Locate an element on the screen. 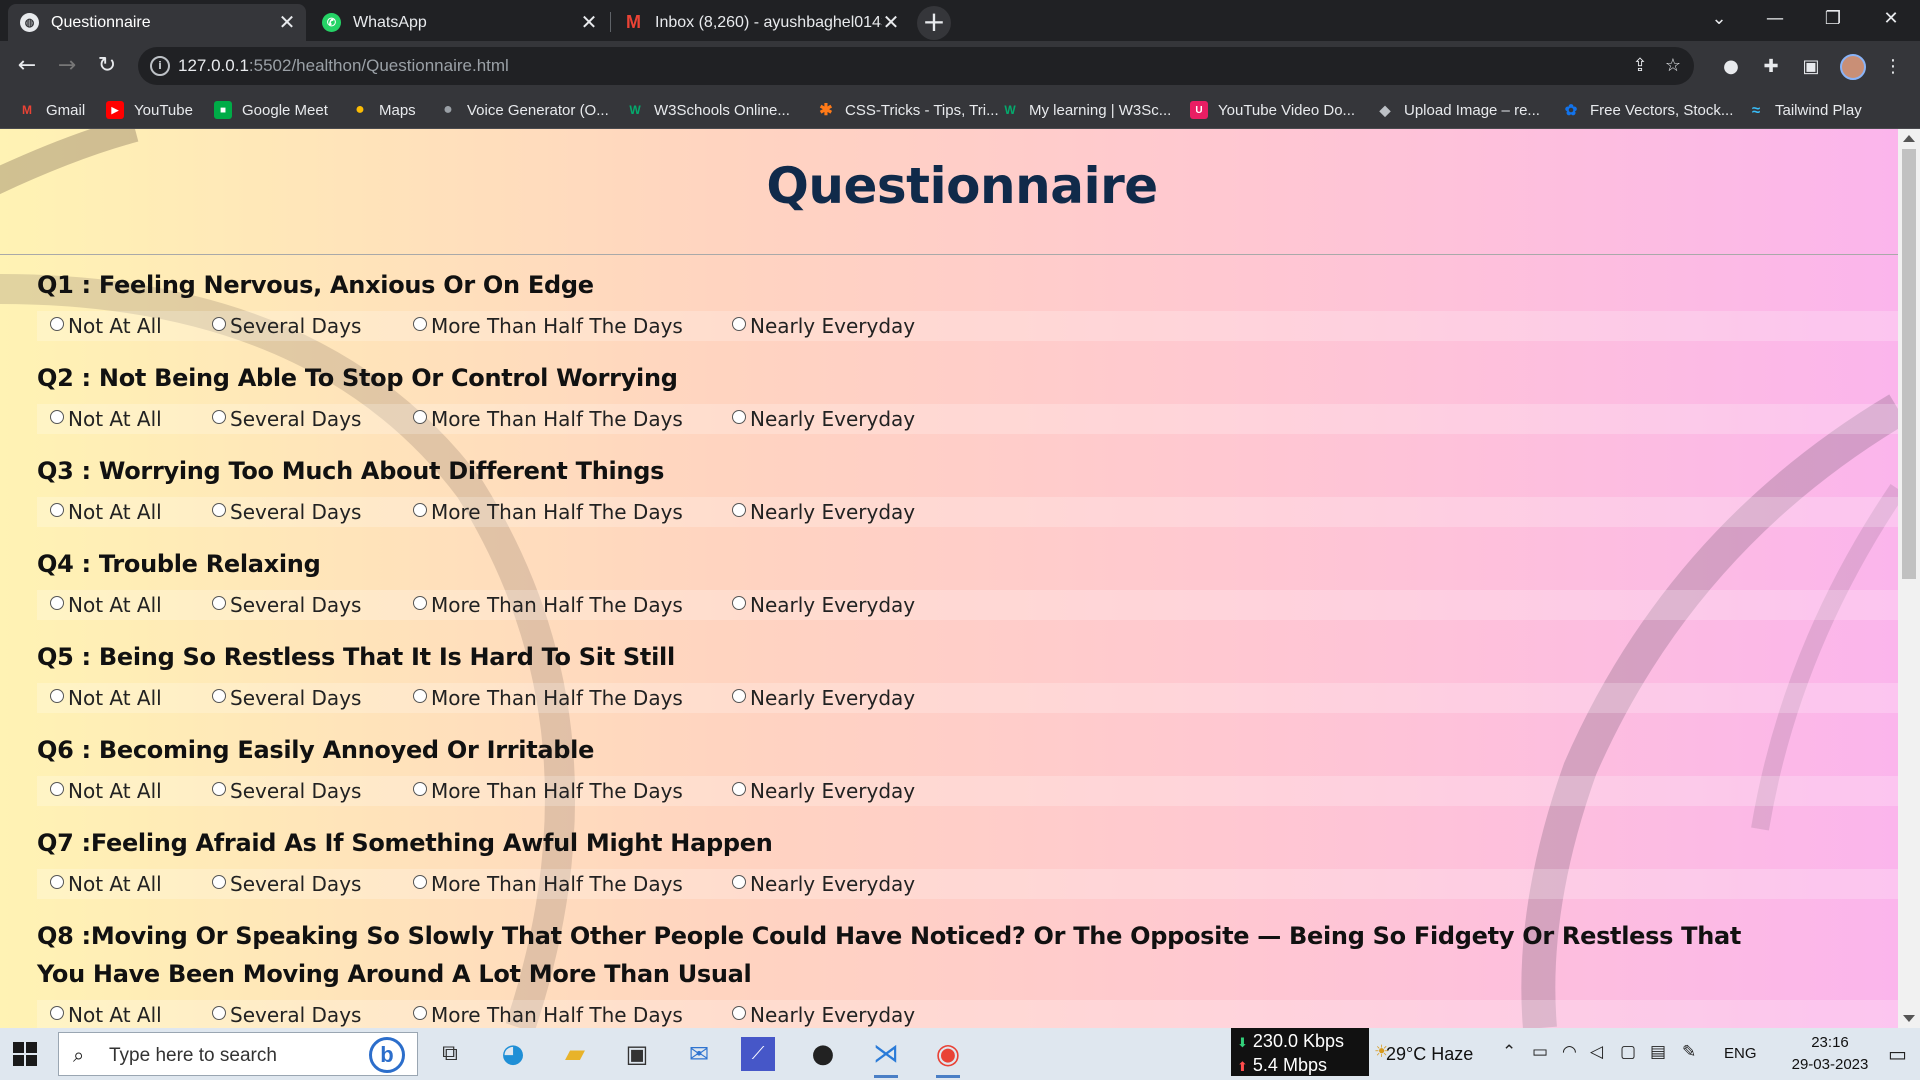 The width and height of the screenshot is (1920, 1080). mail-icon: ✉ is located at coordinates (699, 1054).